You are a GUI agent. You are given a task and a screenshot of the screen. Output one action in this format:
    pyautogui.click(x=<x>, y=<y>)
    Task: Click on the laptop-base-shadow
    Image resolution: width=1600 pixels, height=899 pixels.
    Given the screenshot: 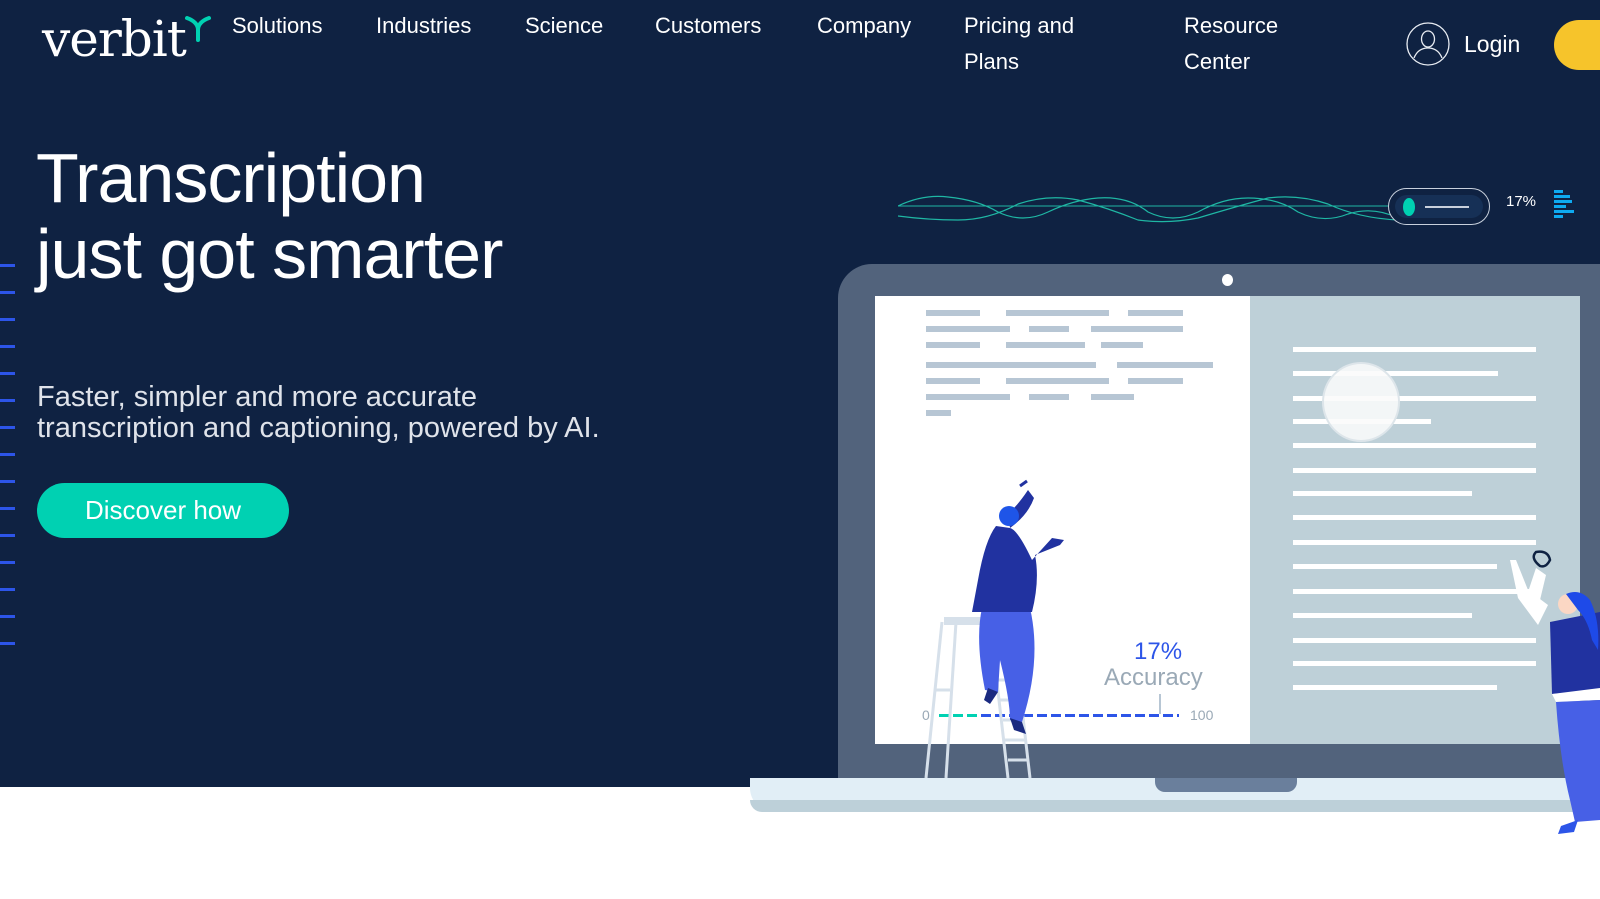 What is the action you would take?
    pyautogui.click(x=1175, y=806)
    